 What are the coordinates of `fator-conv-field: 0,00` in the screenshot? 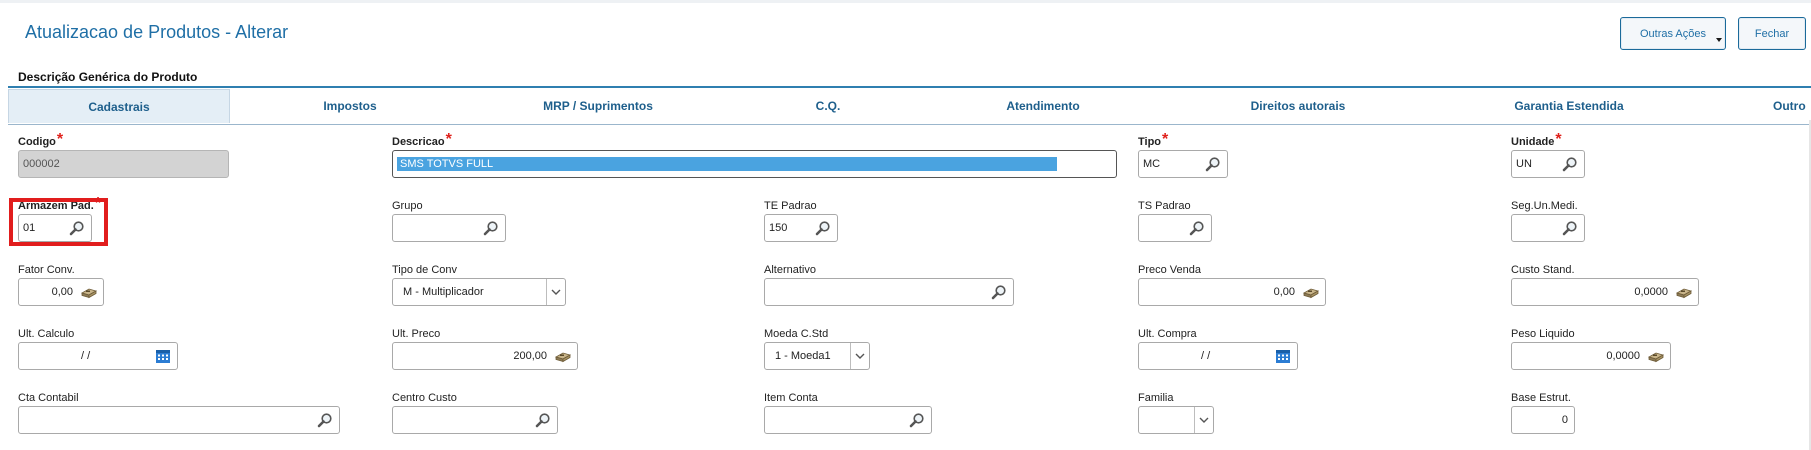 It's located at (61, 292).